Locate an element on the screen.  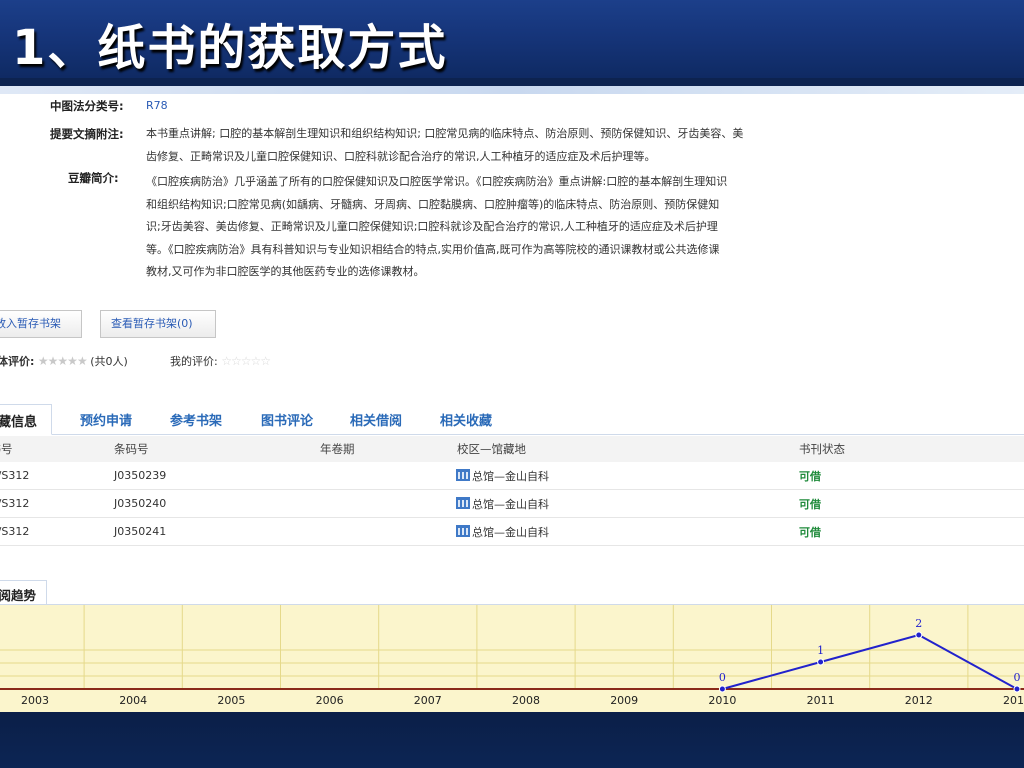
x-tick-label: 2005 is located at coordinates (231, 700).